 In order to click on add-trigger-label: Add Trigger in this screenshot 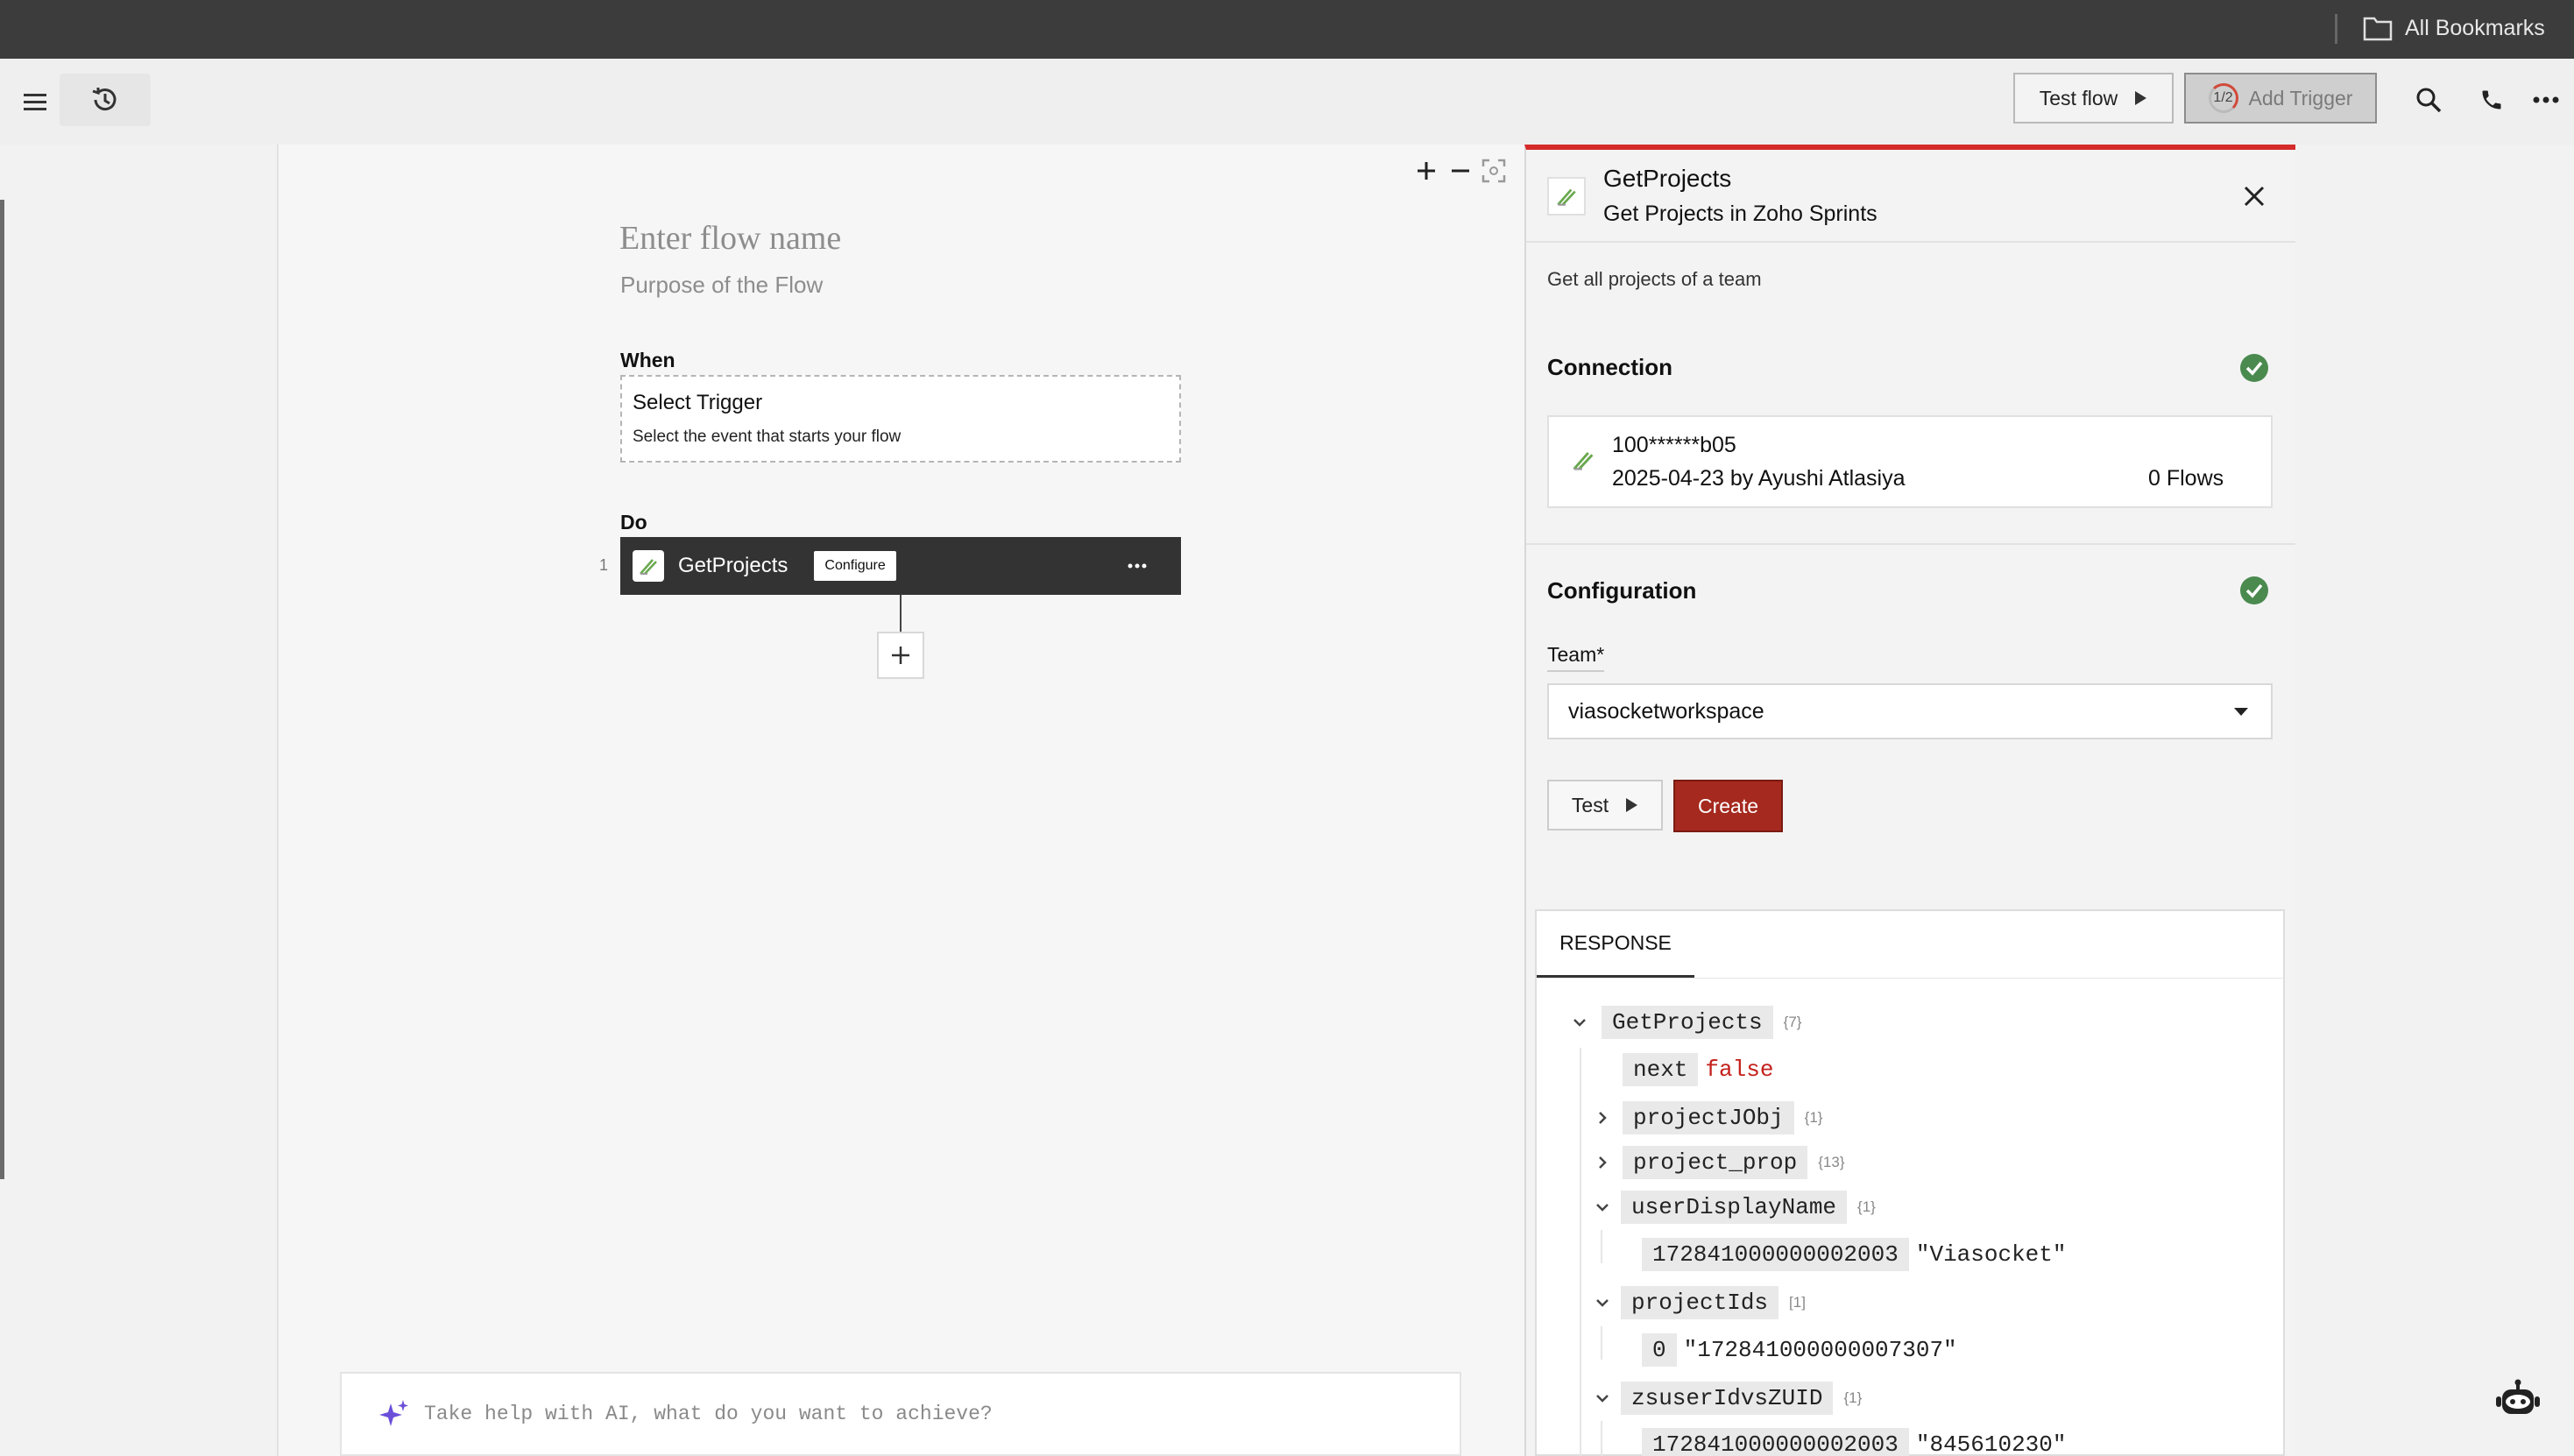, I will do `click(2300, 98)`.